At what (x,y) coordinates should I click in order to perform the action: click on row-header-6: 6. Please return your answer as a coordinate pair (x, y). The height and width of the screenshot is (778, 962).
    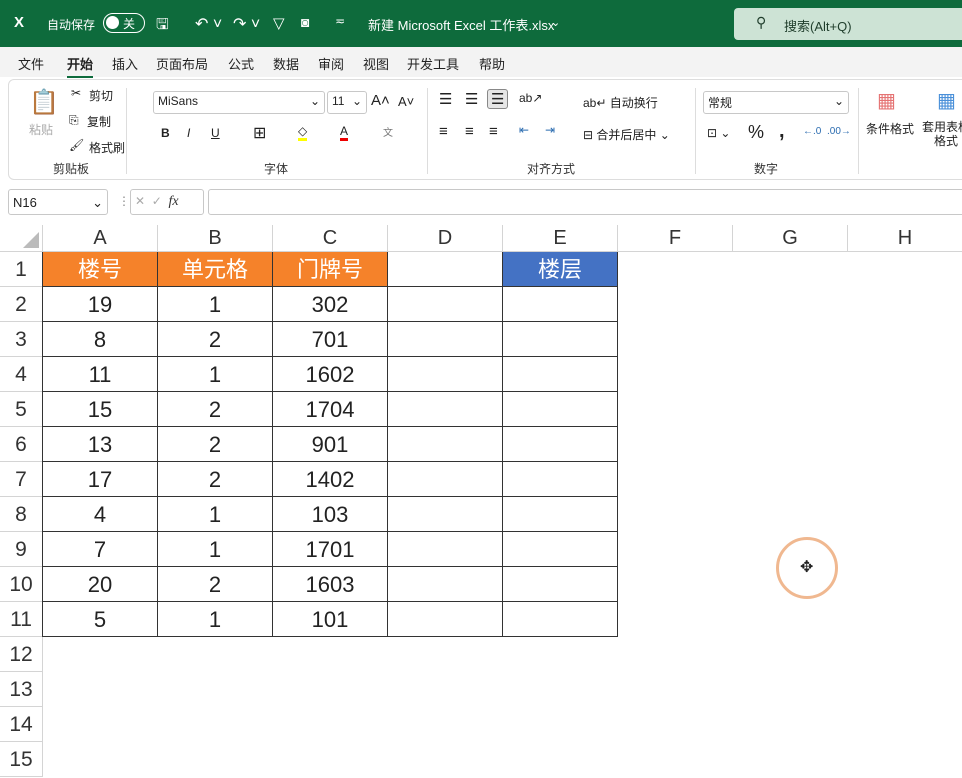
    Looking at the image, I should click on (21, 444).